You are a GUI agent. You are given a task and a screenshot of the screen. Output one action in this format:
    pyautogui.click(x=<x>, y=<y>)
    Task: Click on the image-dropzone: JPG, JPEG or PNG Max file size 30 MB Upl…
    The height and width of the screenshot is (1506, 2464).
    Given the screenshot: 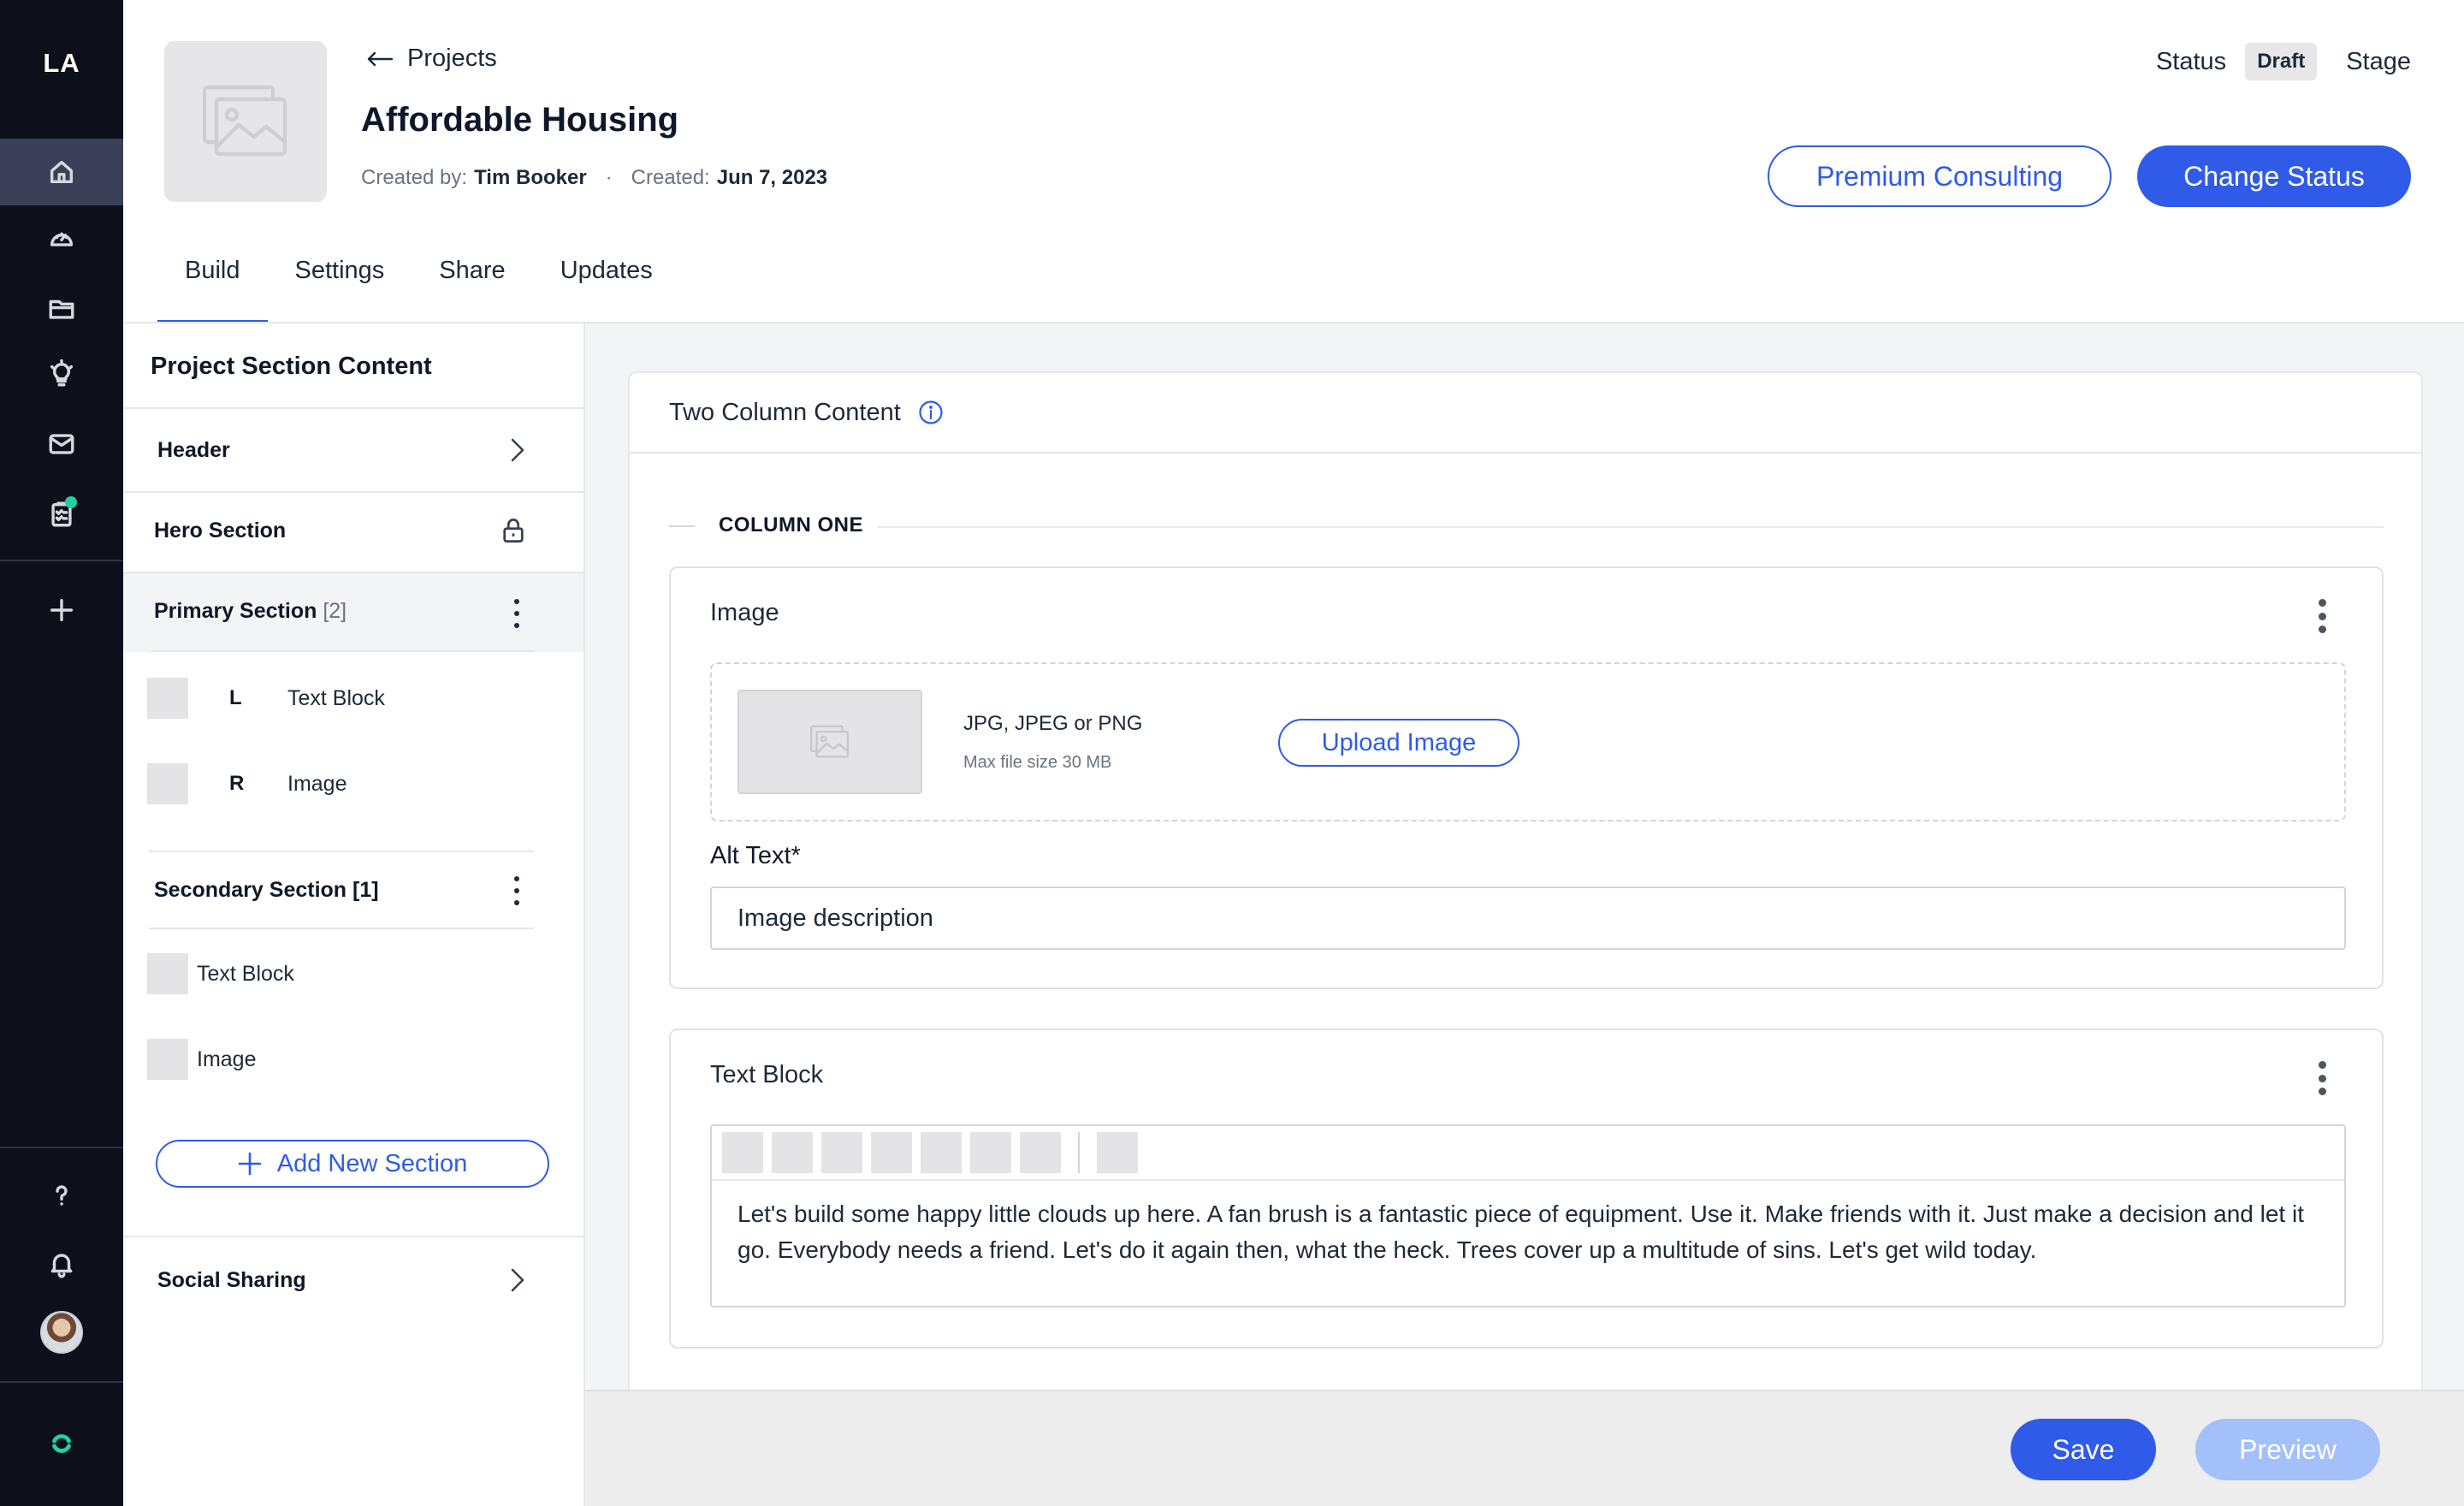 What is the action you would take?
    pyautogui.click(x=1528, y=741)
    